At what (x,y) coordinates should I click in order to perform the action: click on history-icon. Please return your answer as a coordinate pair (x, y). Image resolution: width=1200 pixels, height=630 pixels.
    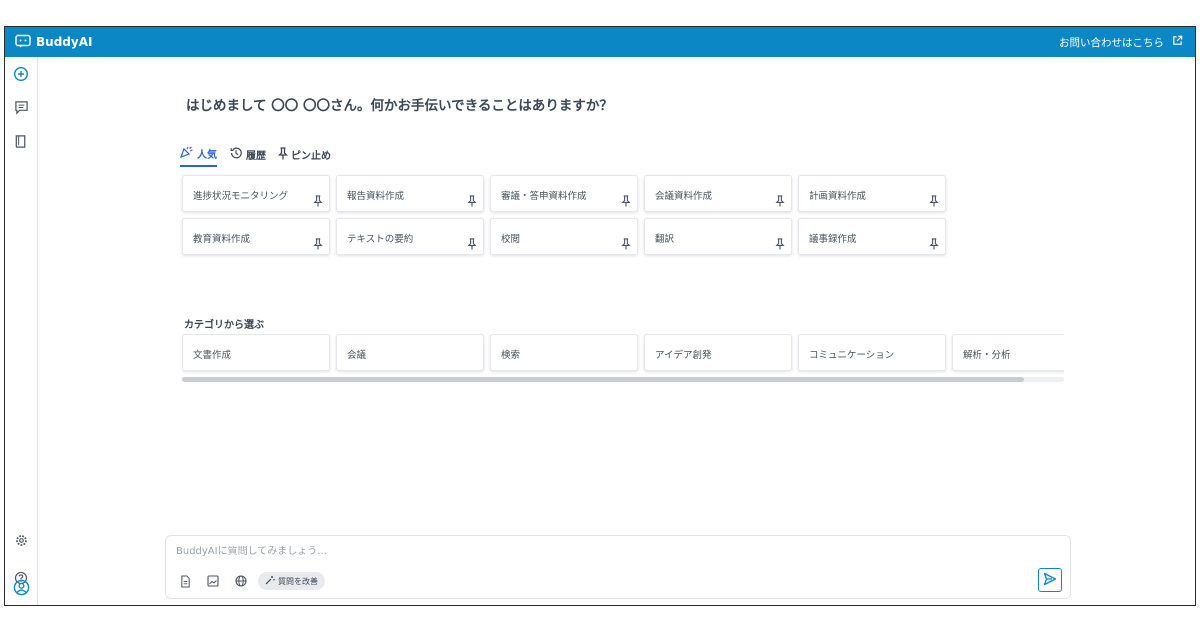
    Looking at the image, I should click on (236, 154).